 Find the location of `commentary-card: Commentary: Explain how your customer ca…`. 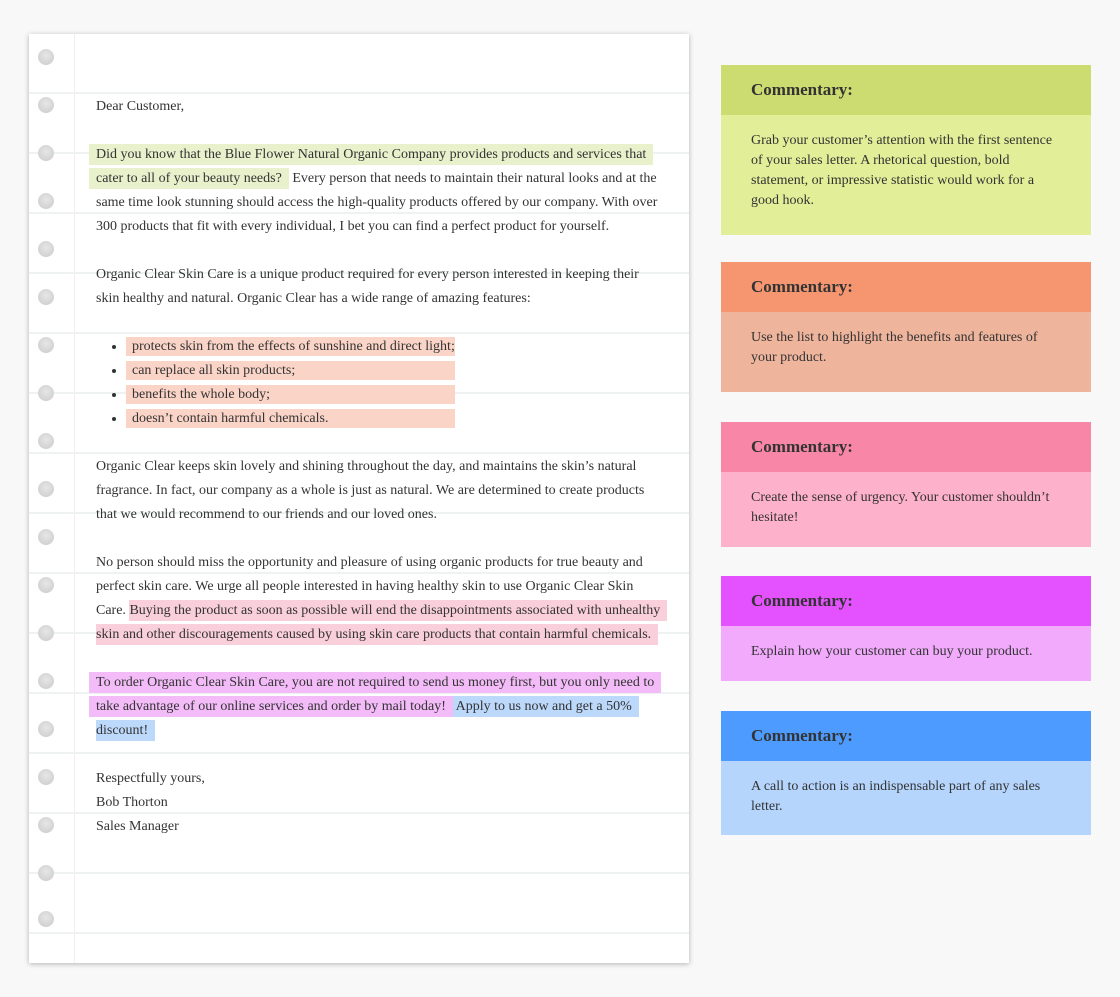

commentary-card: Commentary: Explain how your customer ca… is located at coordinates (906, 628).